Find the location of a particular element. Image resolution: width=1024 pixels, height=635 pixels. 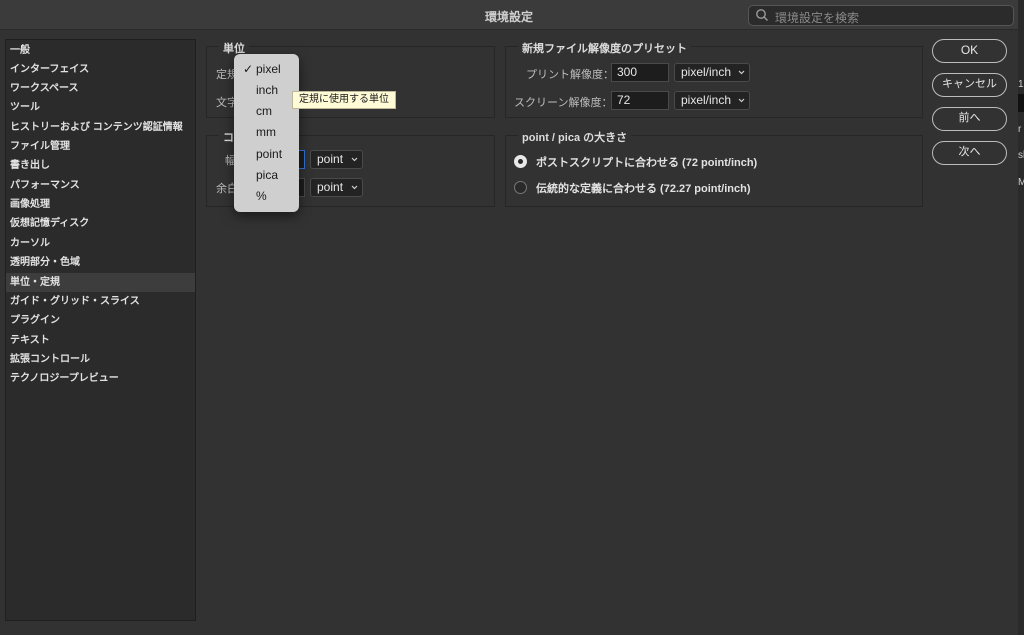

checkmark-icon: ✓ is located at coordinates (248, 69).